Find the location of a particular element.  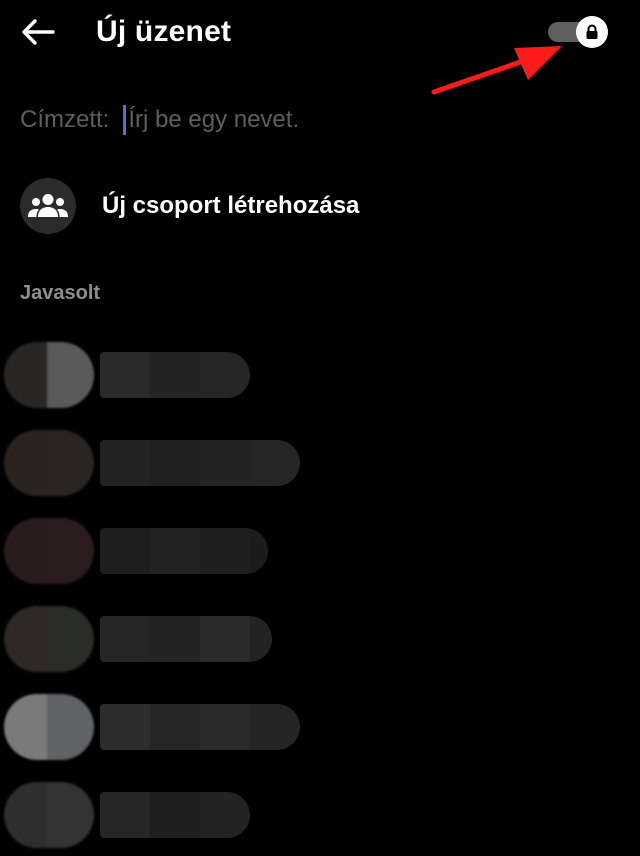

recipient-input-wrap is located at coordinates (316, 120).